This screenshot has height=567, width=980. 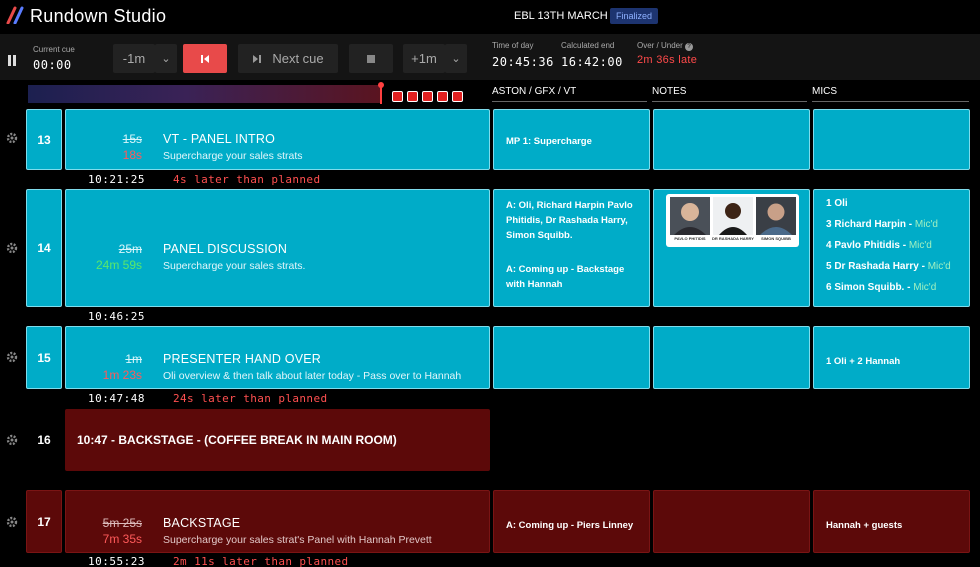 I want to click on next-cue-button: Next cue, so click(x=288, y=58).